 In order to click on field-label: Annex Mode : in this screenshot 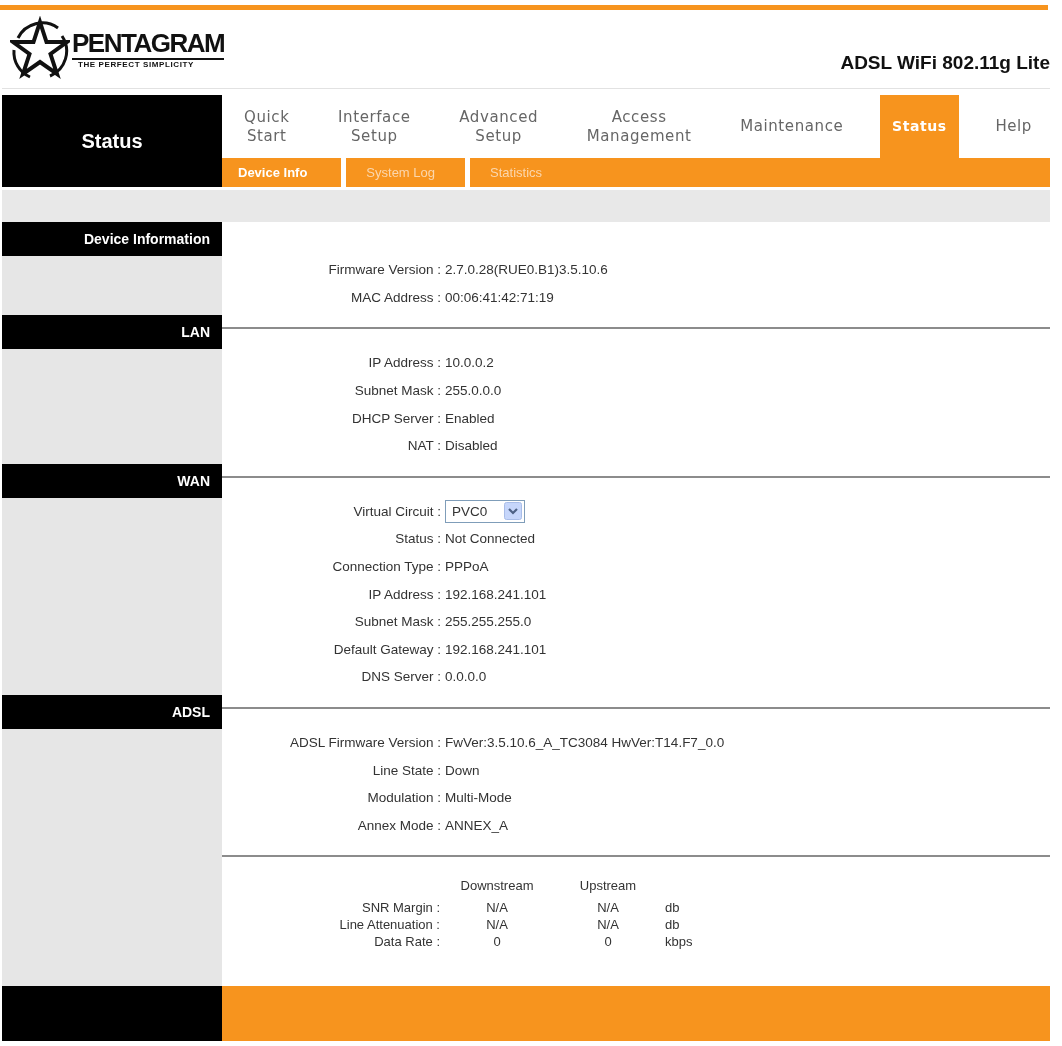, I will do `click(398, 825)`.